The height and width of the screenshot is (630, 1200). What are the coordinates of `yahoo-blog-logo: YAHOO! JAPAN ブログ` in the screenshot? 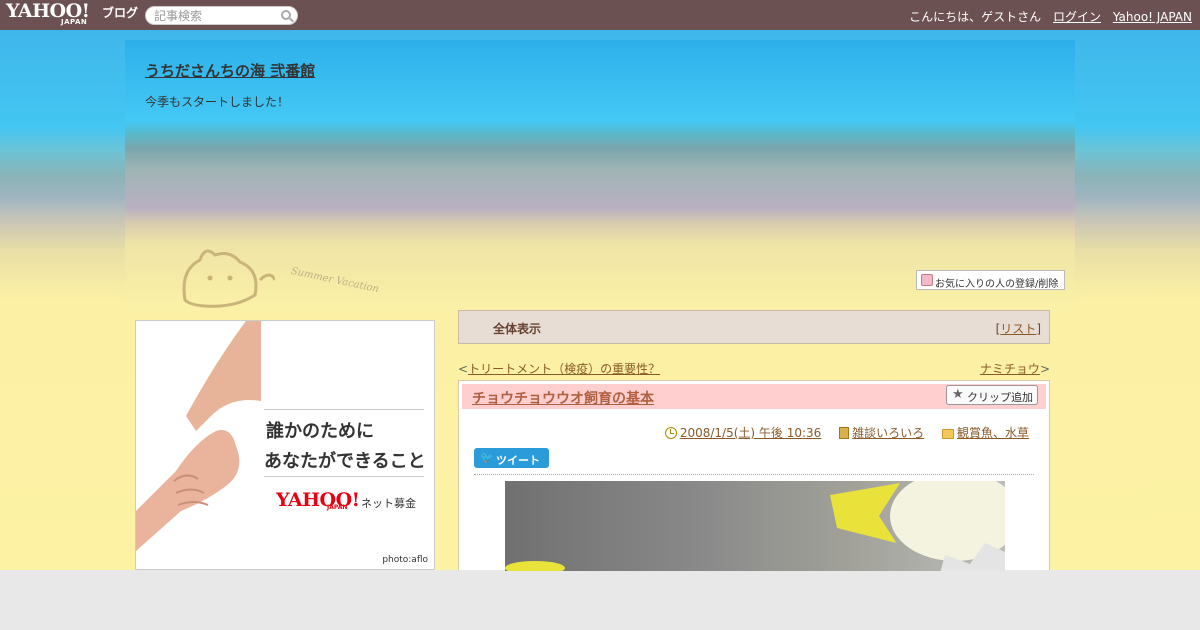 It's located at (72, 14).